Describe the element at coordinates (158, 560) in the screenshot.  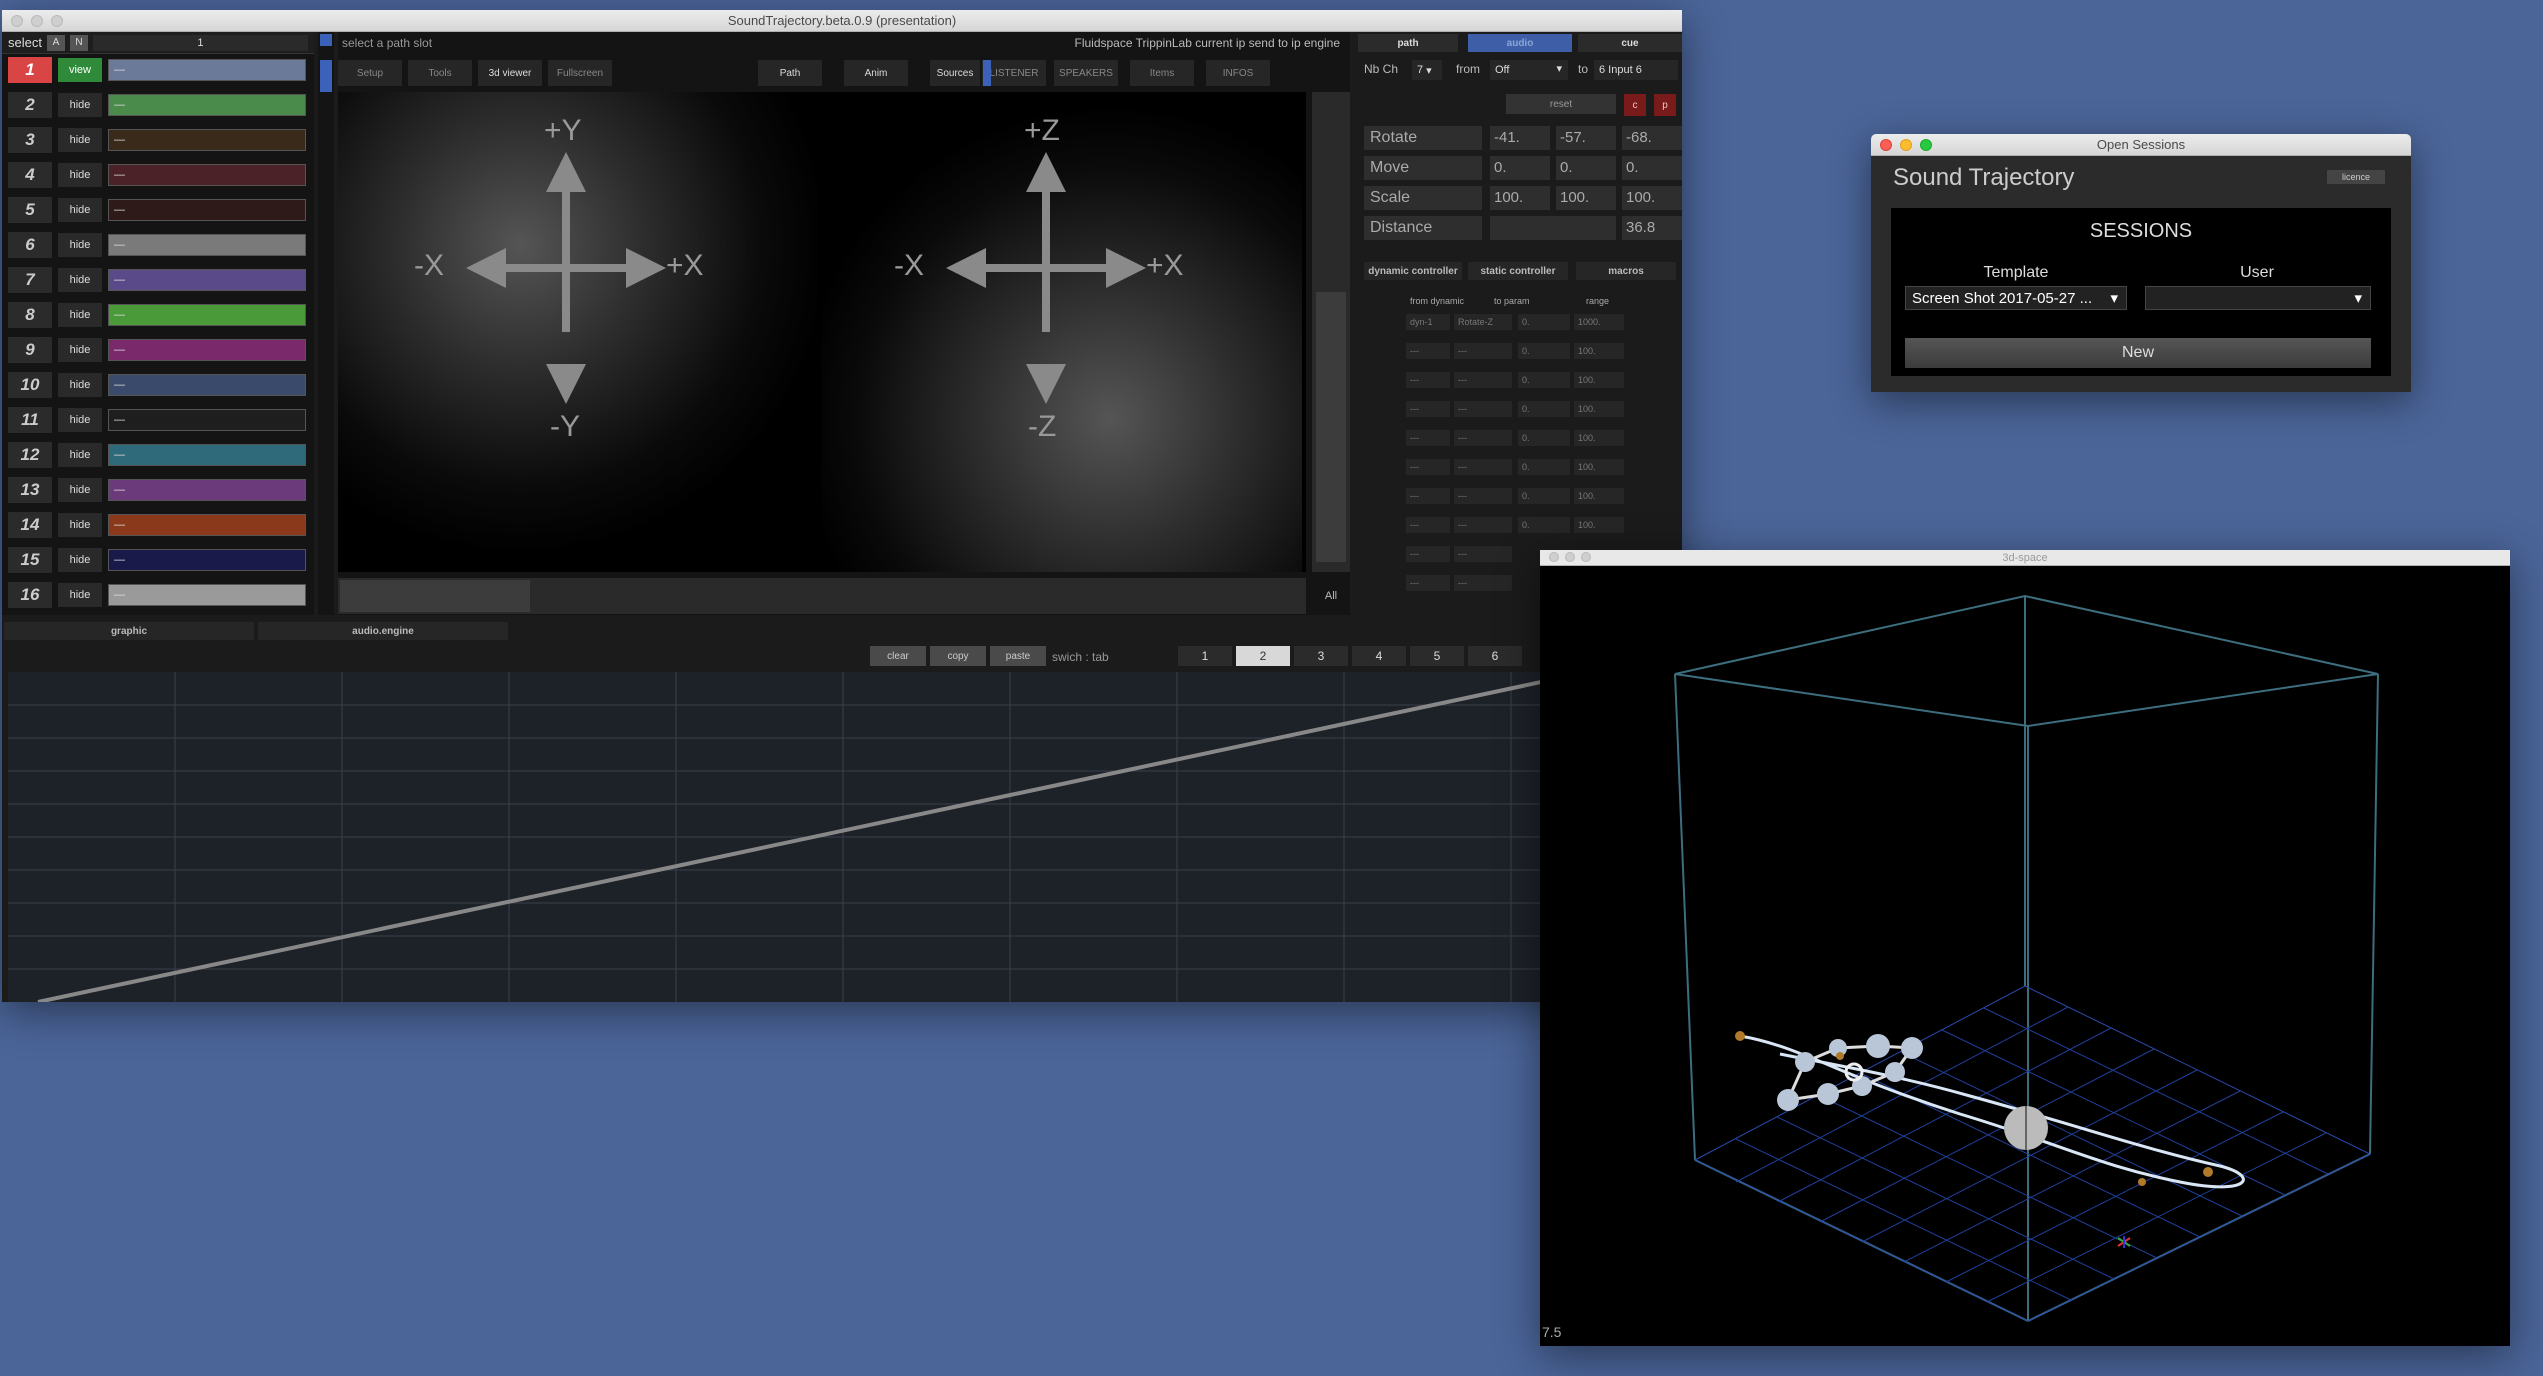
I see `path-slot-row: 15 hide —` at that location.